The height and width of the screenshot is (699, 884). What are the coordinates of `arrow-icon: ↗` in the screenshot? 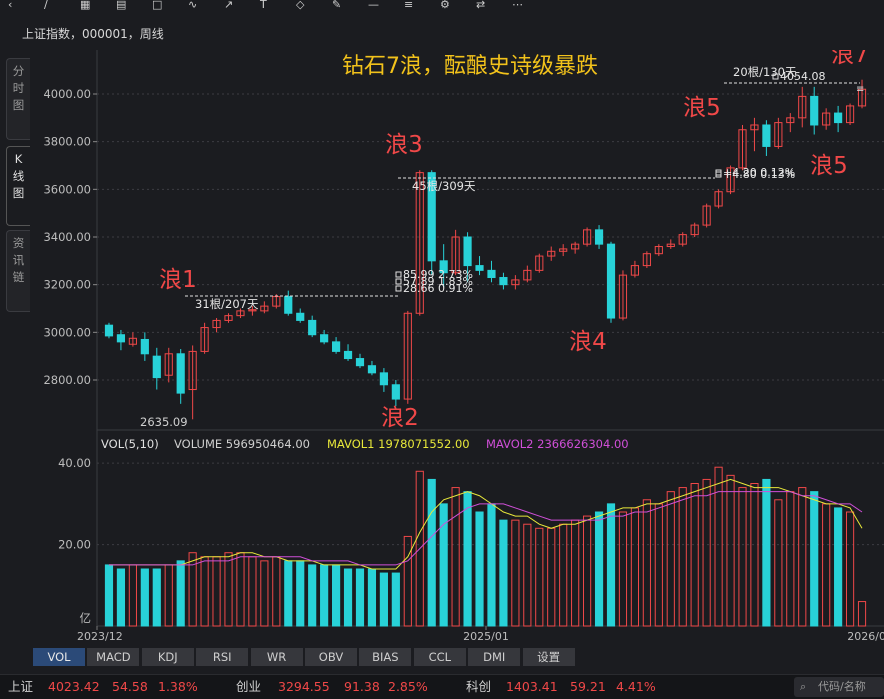 It's located at (228, 5).